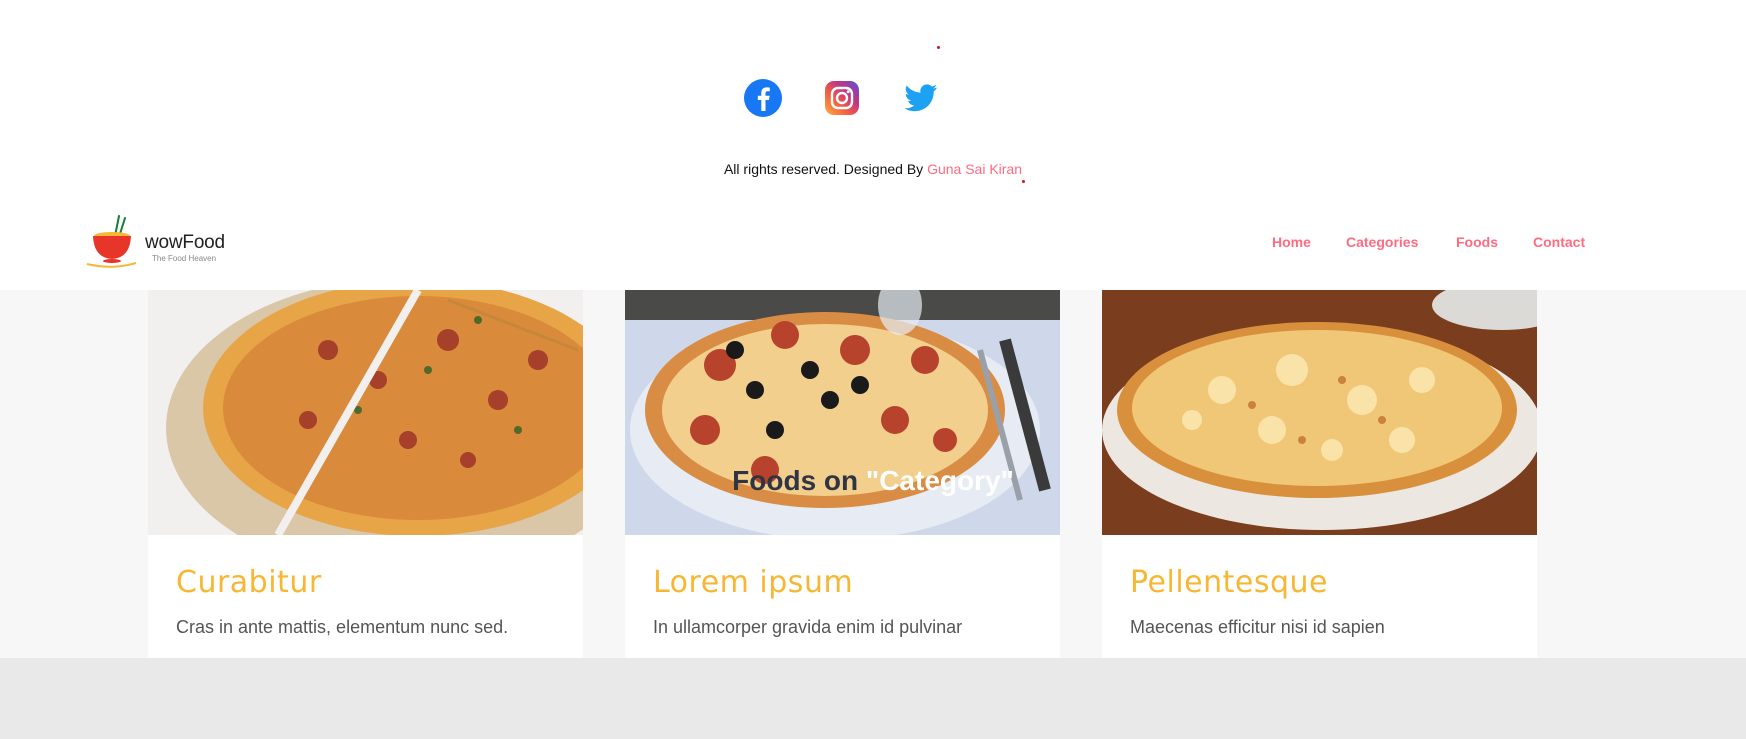  I want to click on food-title: Curabitur, so click(249, 582).